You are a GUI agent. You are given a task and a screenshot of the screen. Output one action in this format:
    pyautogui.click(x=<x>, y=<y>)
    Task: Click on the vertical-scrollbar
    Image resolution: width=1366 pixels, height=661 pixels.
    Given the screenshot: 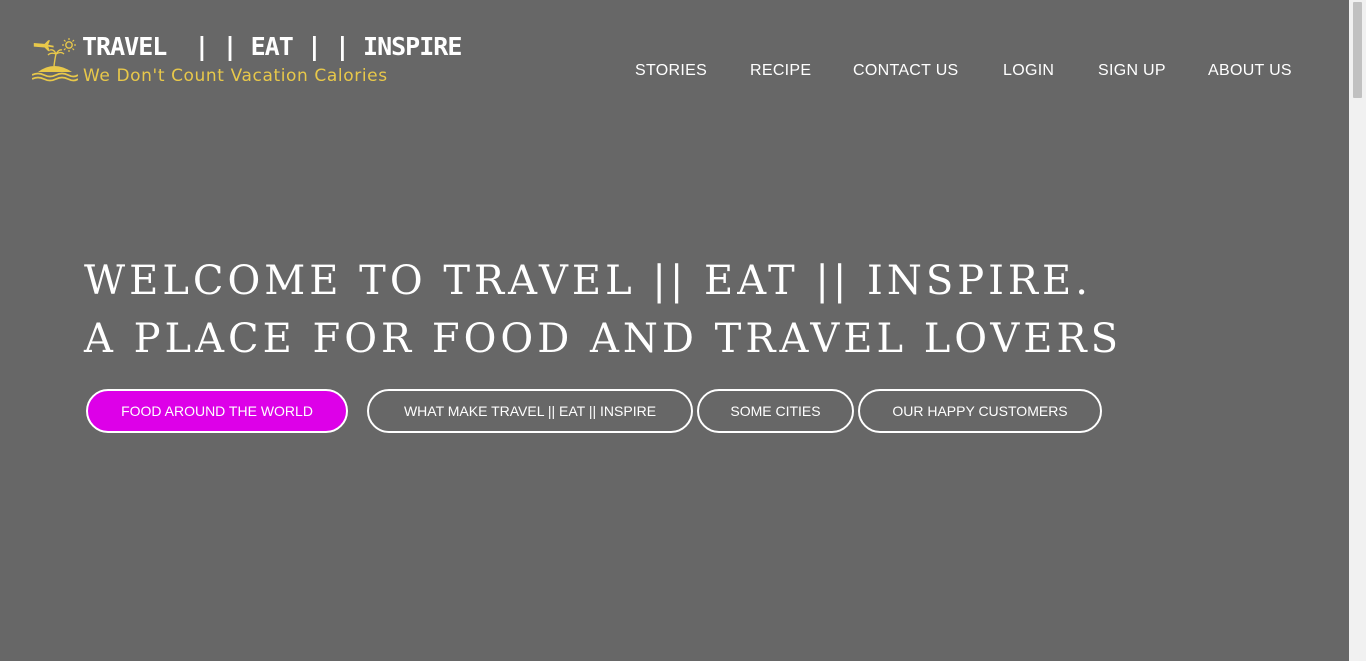 What is the action you would take?
    pyautogui.click(x=1357, y=330)
    